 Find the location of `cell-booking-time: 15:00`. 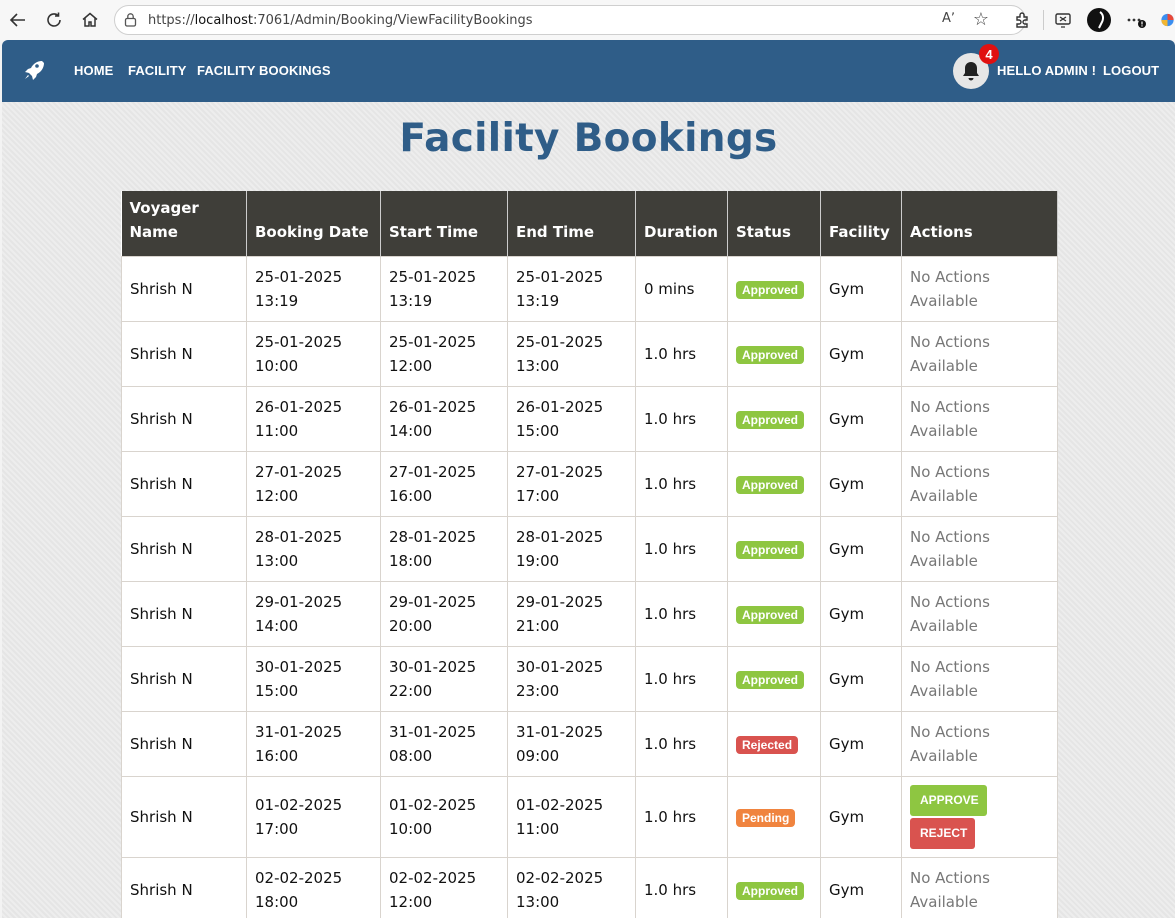

cell-booking-time: 15:00 is located at coordinates (277, 690).